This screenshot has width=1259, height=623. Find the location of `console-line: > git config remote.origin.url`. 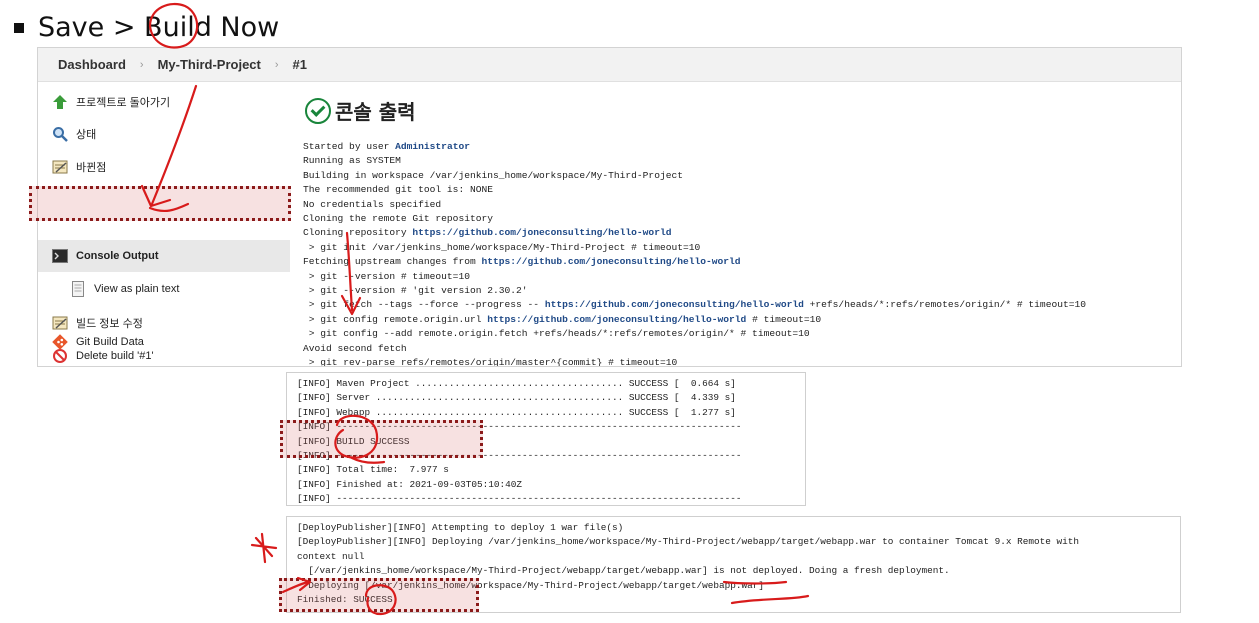

console-line: > git config remote.origin.url is located at coordinates (395, 319).